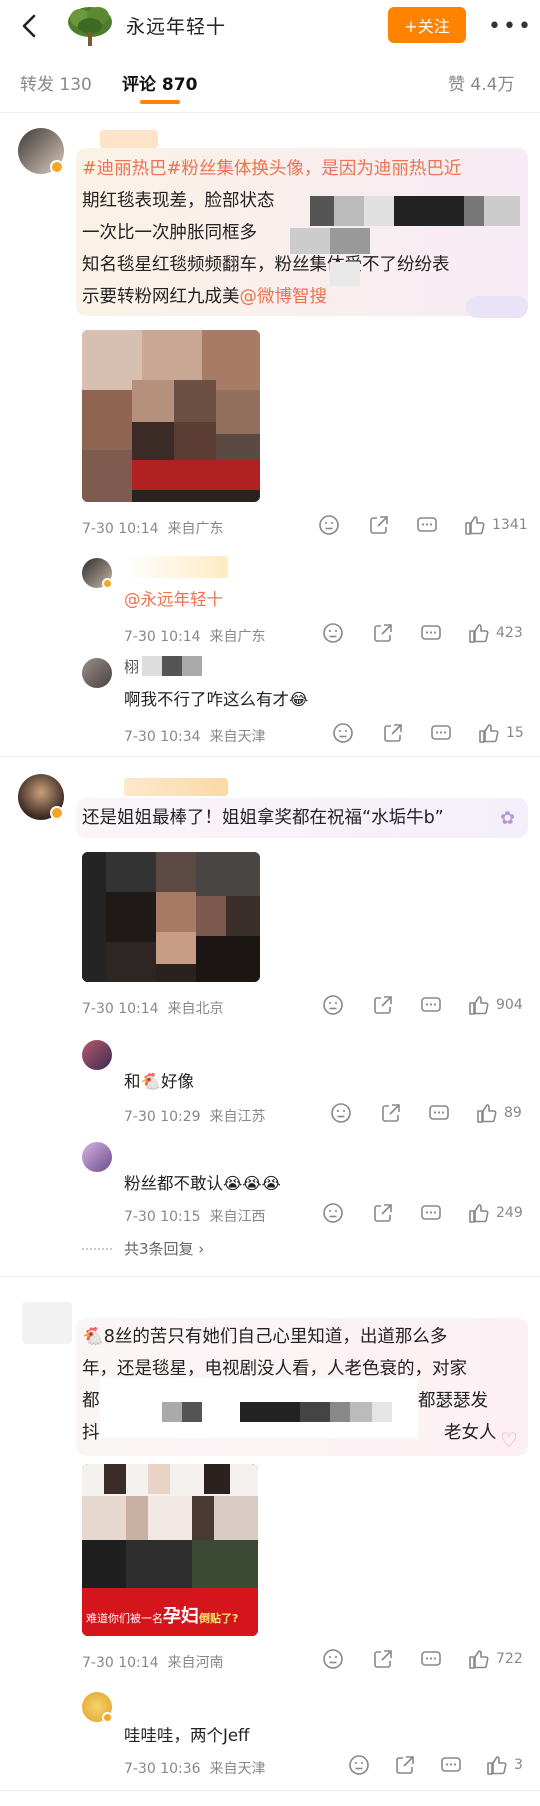 This screenshot has height=1806, width=540. What do you see at coordinates (266, 265) in the screenshot?
I see `comment-text-line-4: 知名毯星红毯频频翻车，粉丝集体受不了纷纷表` at bounding box center [266, 265].